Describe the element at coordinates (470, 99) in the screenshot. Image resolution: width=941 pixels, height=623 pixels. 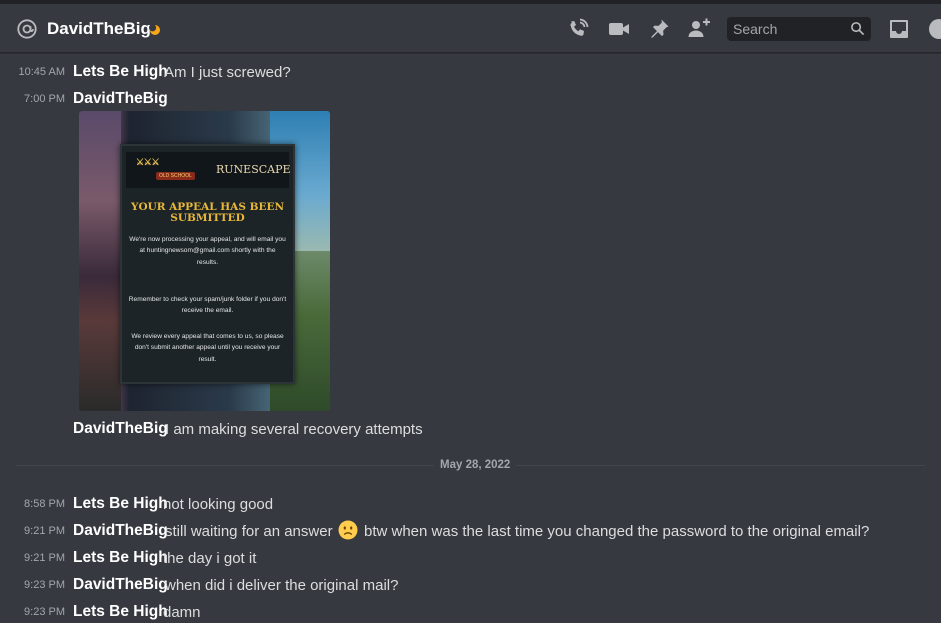
I see `message: 7:00 PM DavidTheBig` at that location.